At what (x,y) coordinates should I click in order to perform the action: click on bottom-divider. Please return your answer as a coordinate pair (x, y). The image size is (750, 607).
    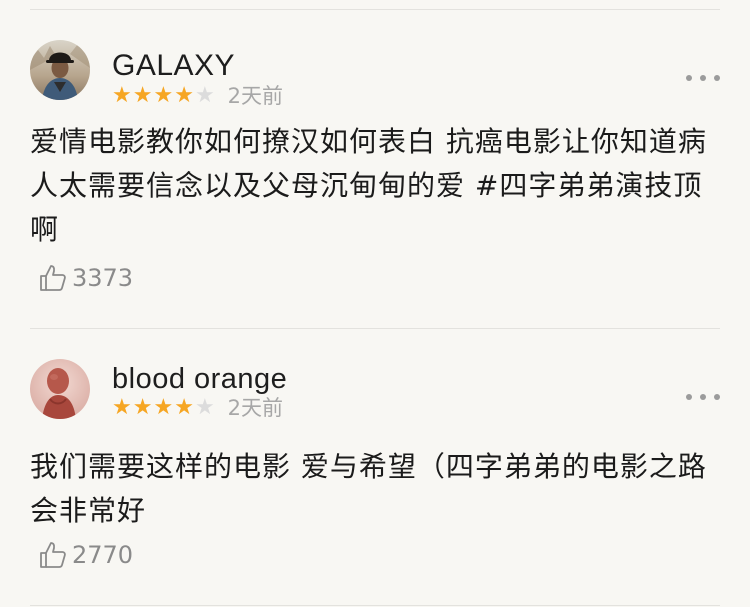
    Looking at the image, I should click on (375, 605).